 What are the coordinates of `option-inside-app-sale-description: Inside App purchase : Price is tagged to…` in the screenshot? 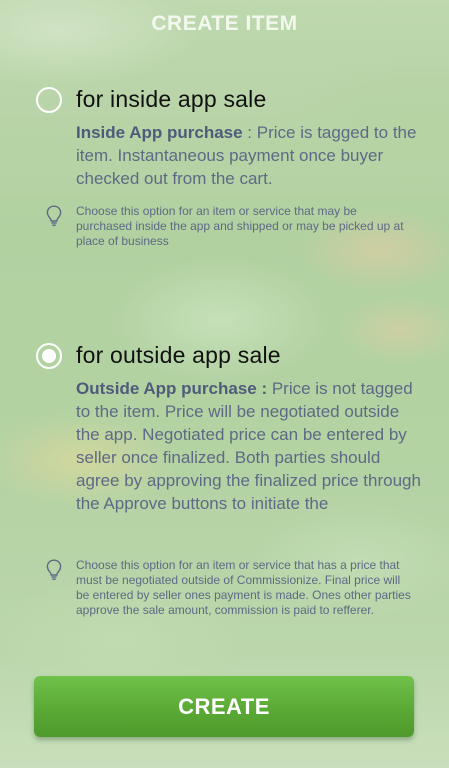 It's located at (251, 155).